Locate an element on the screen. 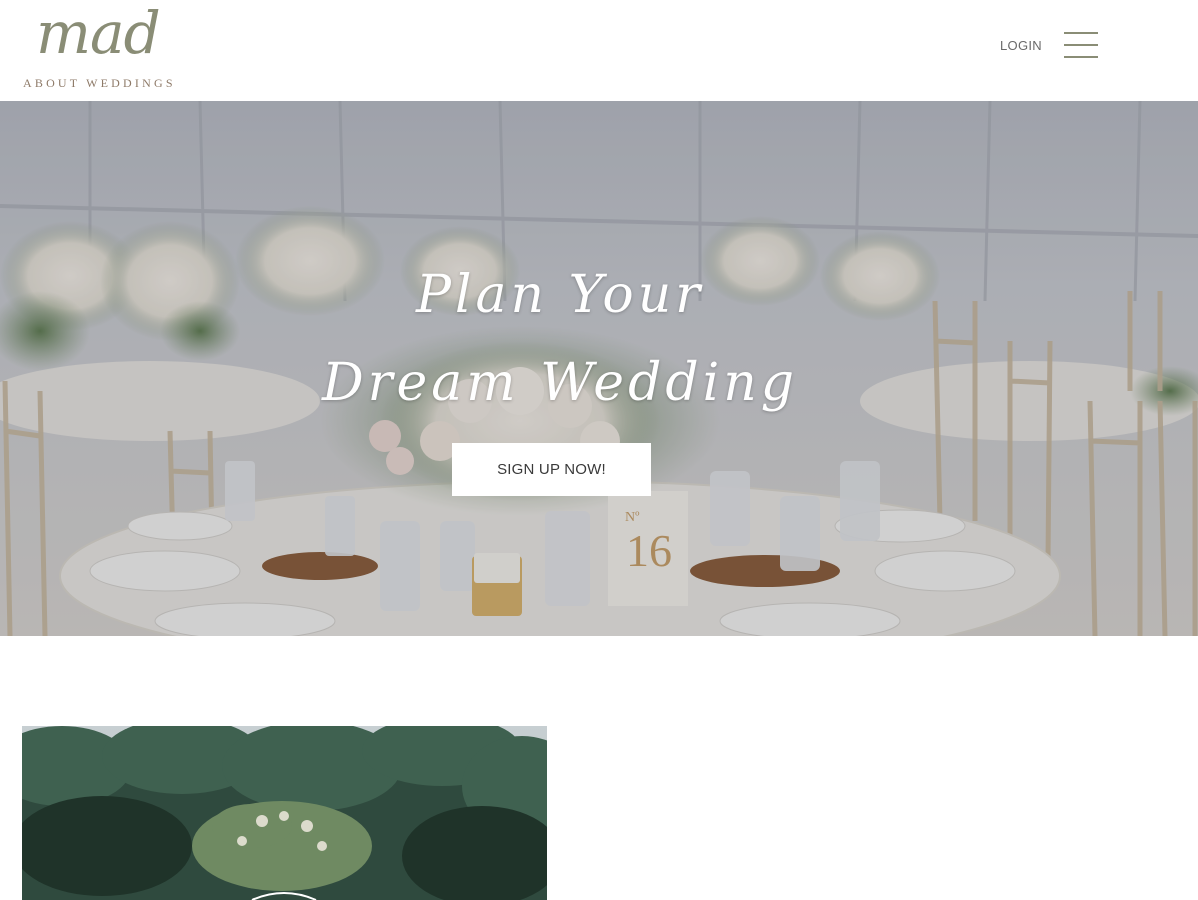 The width and height of the screenshot is (1198, 900). site-logo: mad ABOUT WEDDINGS is located at coordinates (102, 47).